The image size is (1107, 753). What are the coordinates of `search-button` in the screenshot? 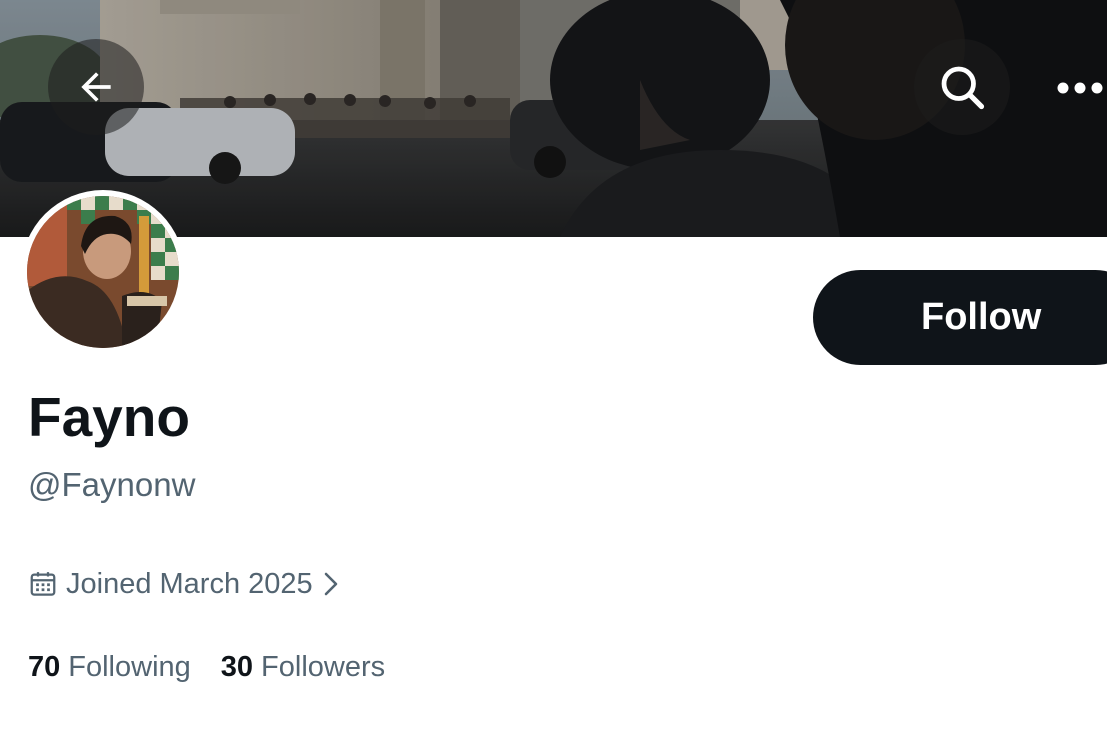 It's located at (962, 87).